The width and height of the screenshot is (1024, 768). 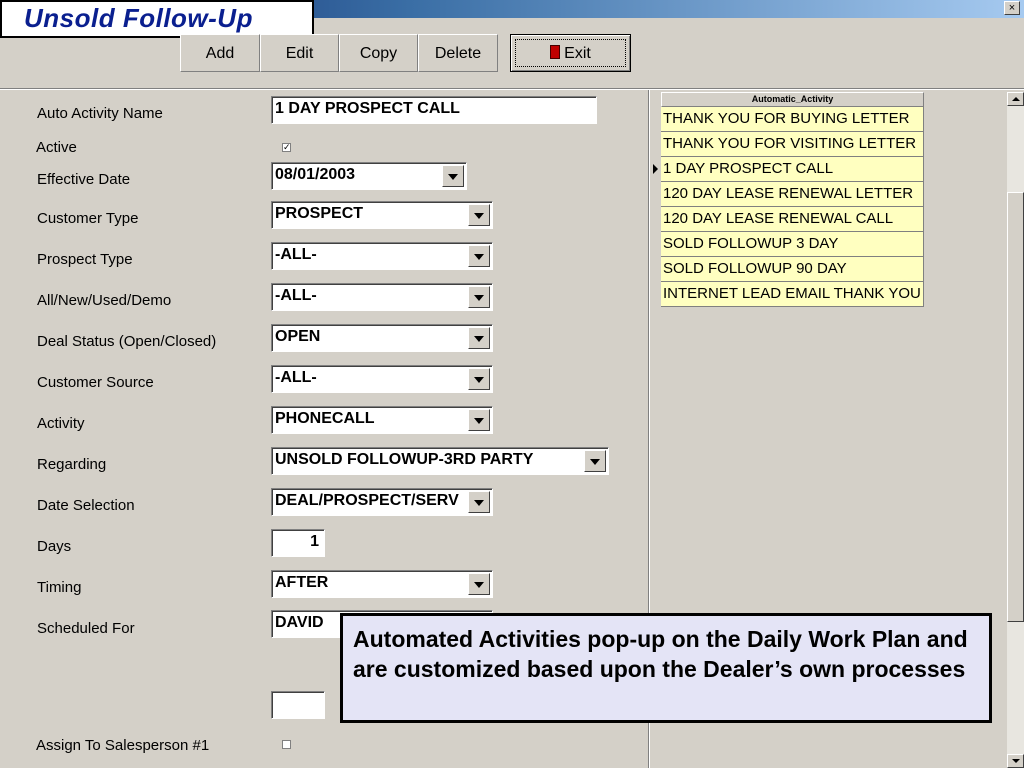 I want to click on all-new-used-demo-combo: -ALL-, so click(x=382, y=297).